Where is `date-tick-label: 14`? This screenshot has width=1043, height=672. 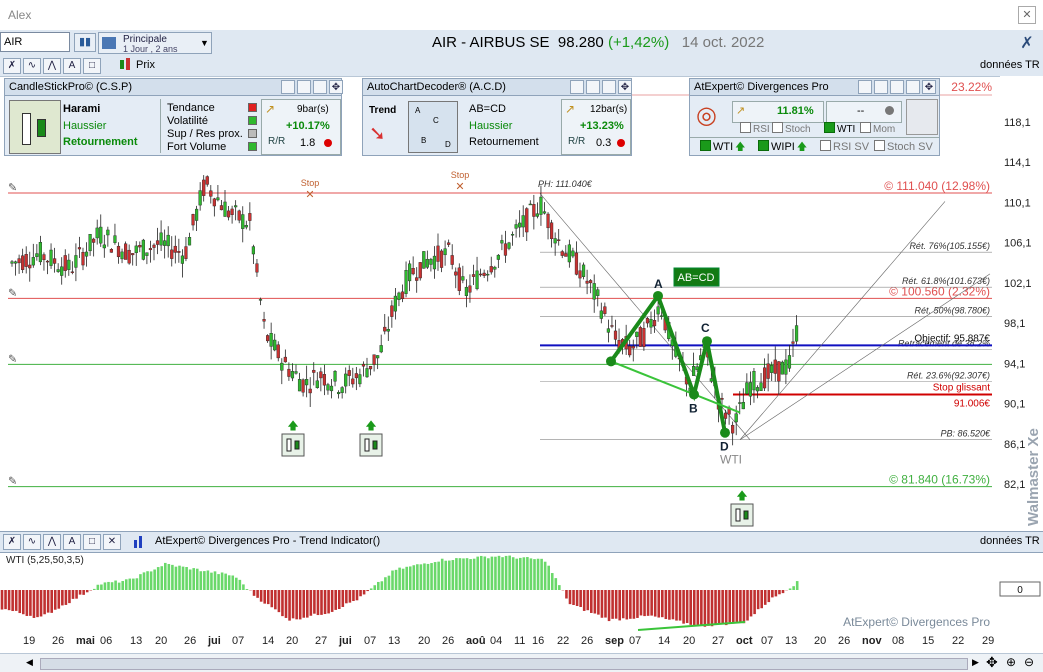 date-tick-label: 14 is located at coordinates (268, 641).